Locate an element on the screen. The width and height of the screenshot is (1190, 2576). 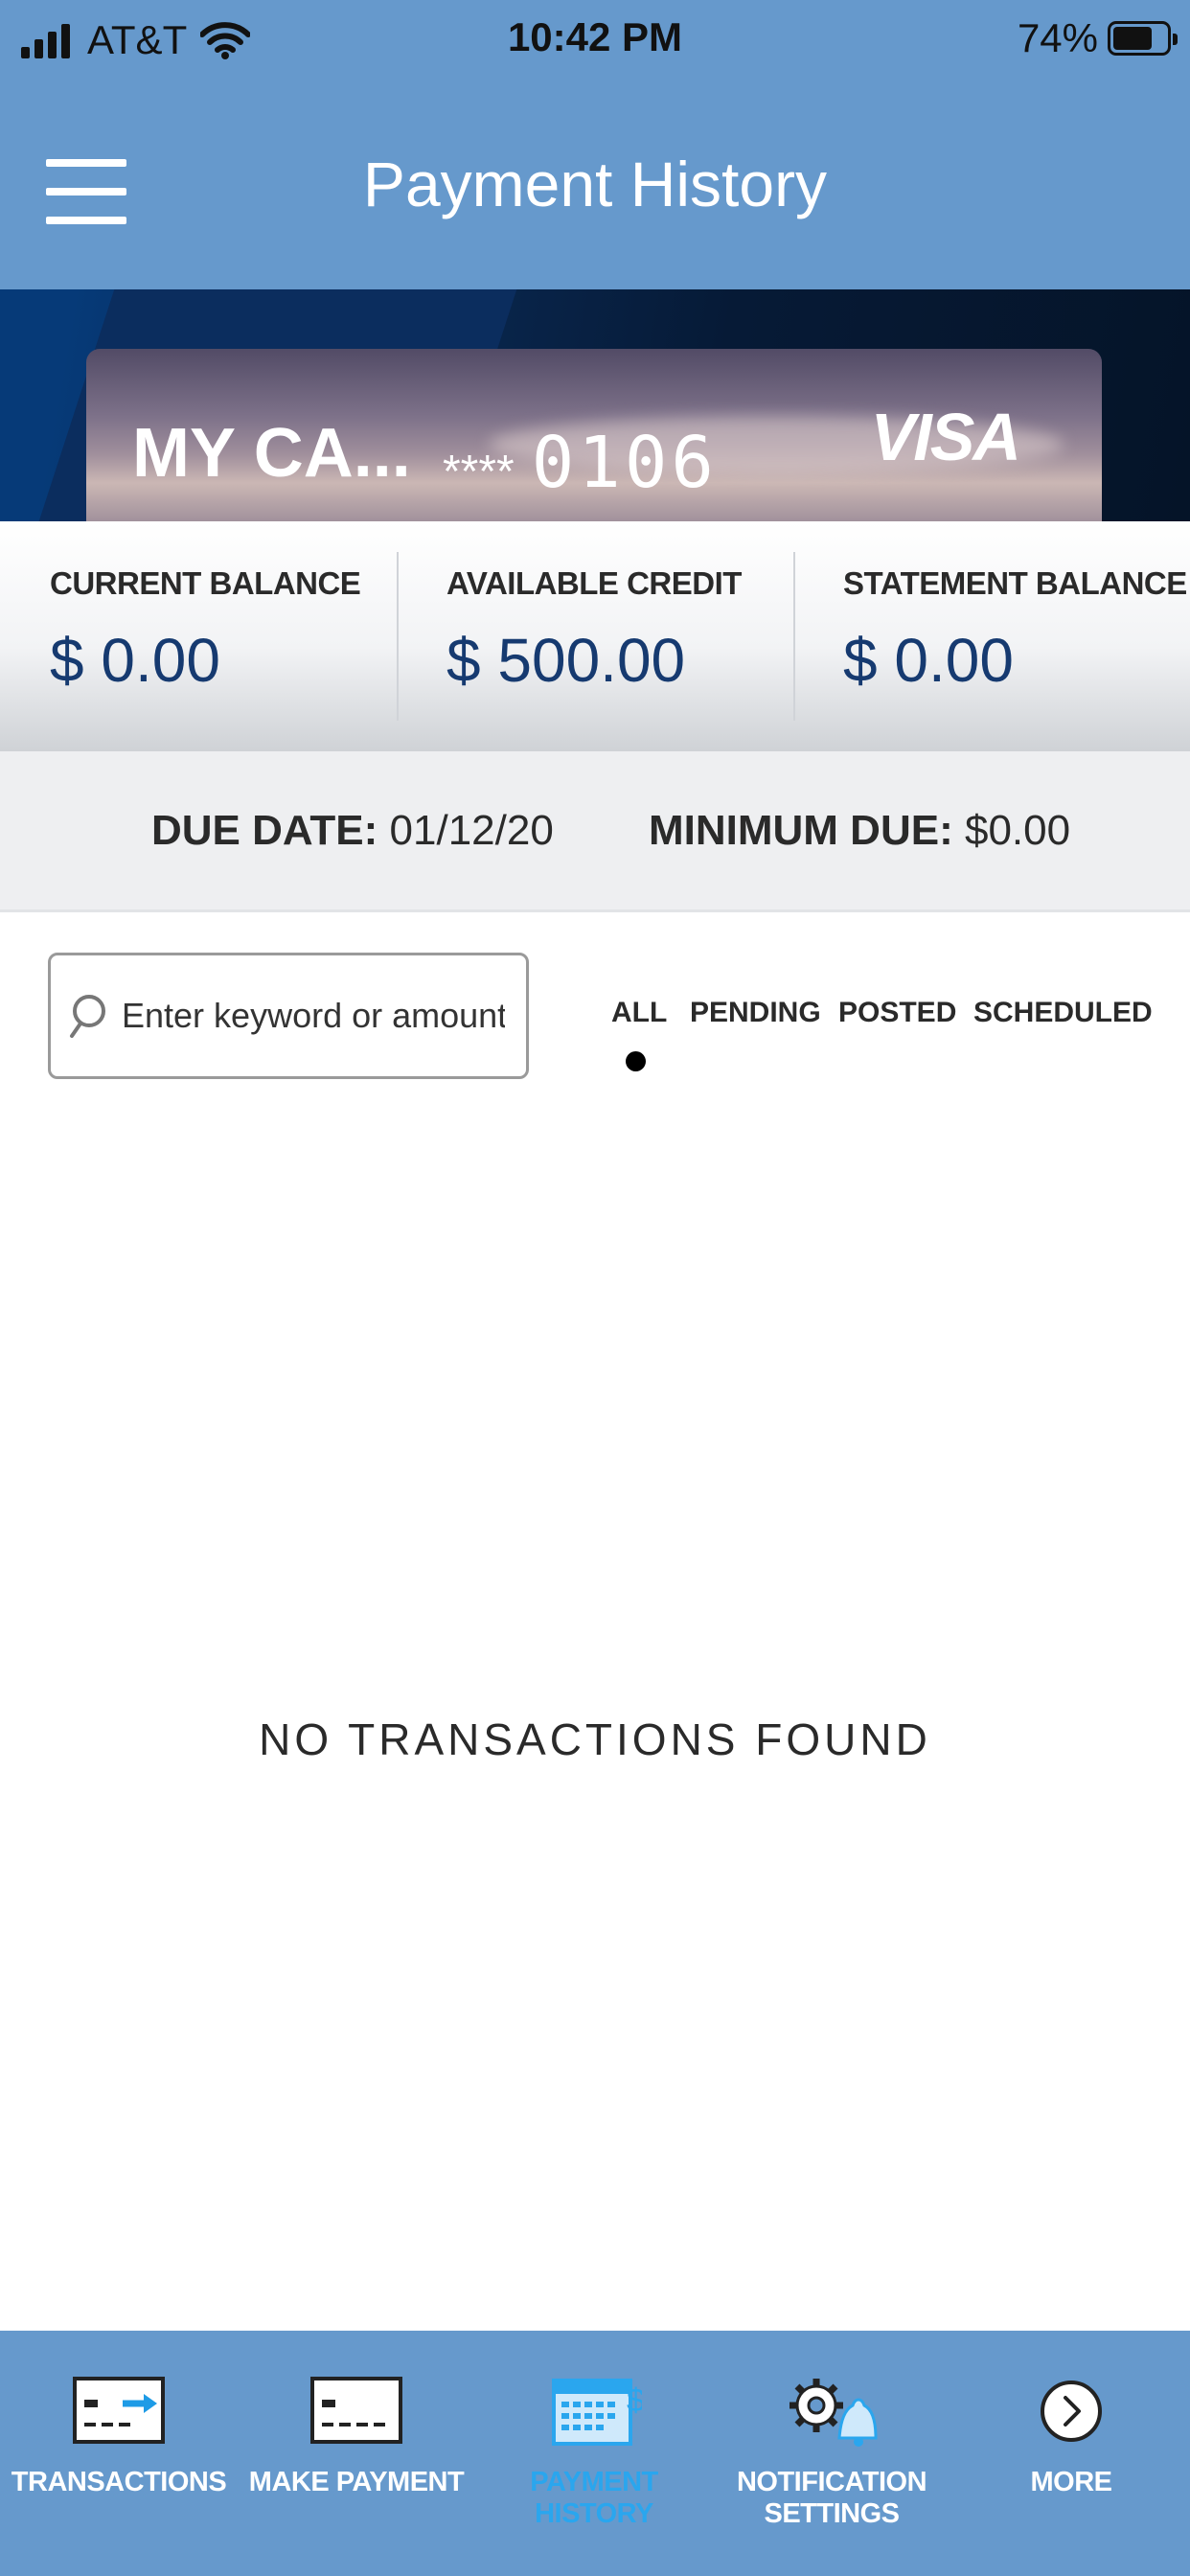
status-time: 10:42 PM is located at coordinates (595, 36).